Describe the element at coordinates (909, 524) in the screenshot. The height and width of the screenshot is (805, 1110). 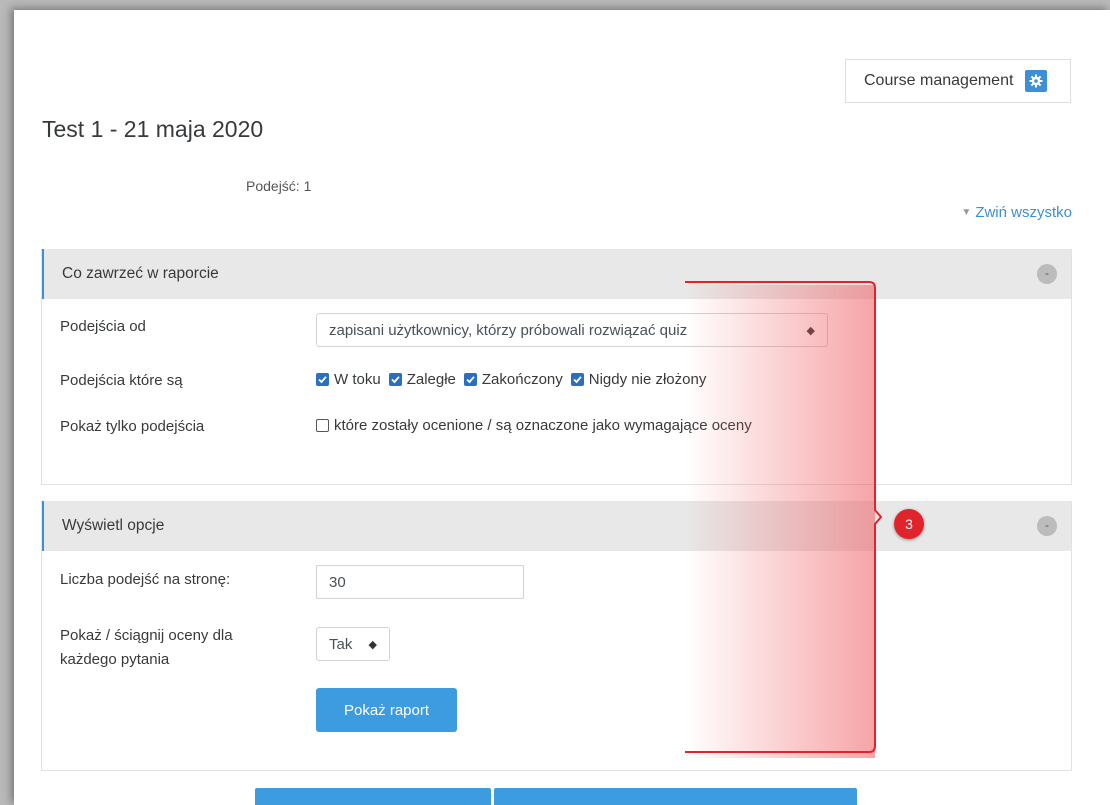
I see `annotation-badge: 3` at that location.